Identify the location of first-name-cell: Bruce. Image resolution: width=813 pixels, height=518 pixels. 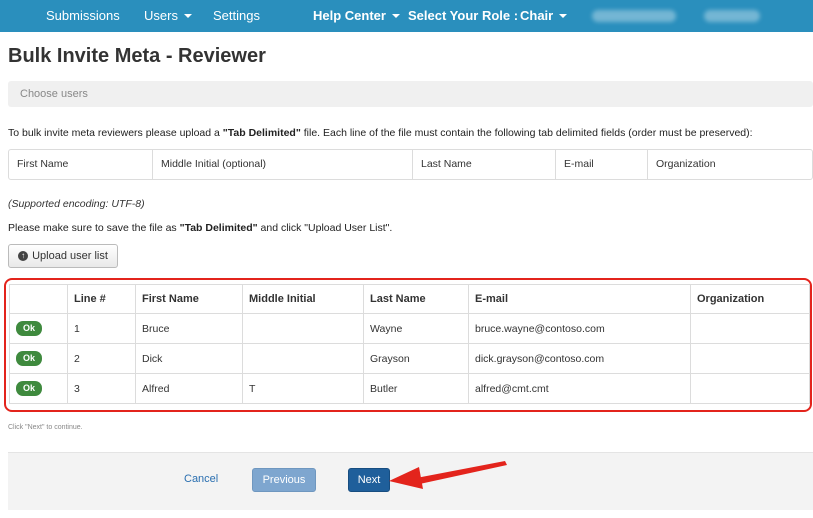
(189, 328).